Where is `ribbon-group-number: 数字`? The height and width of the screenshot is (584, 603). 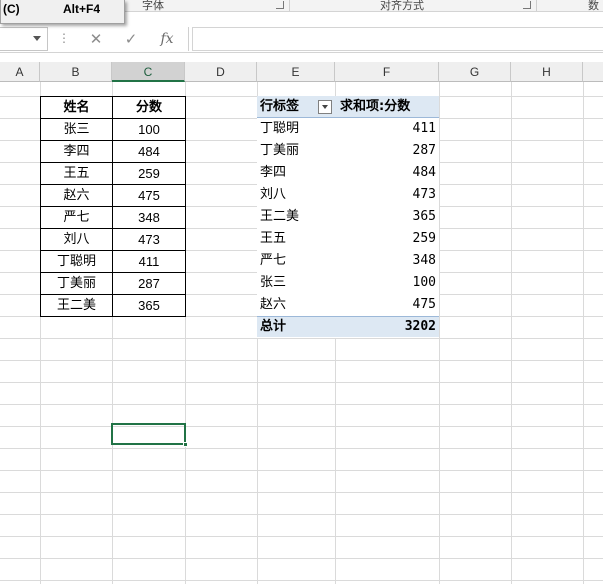
ribbon-group-number: 数字 is located at coordinates (593, 6).